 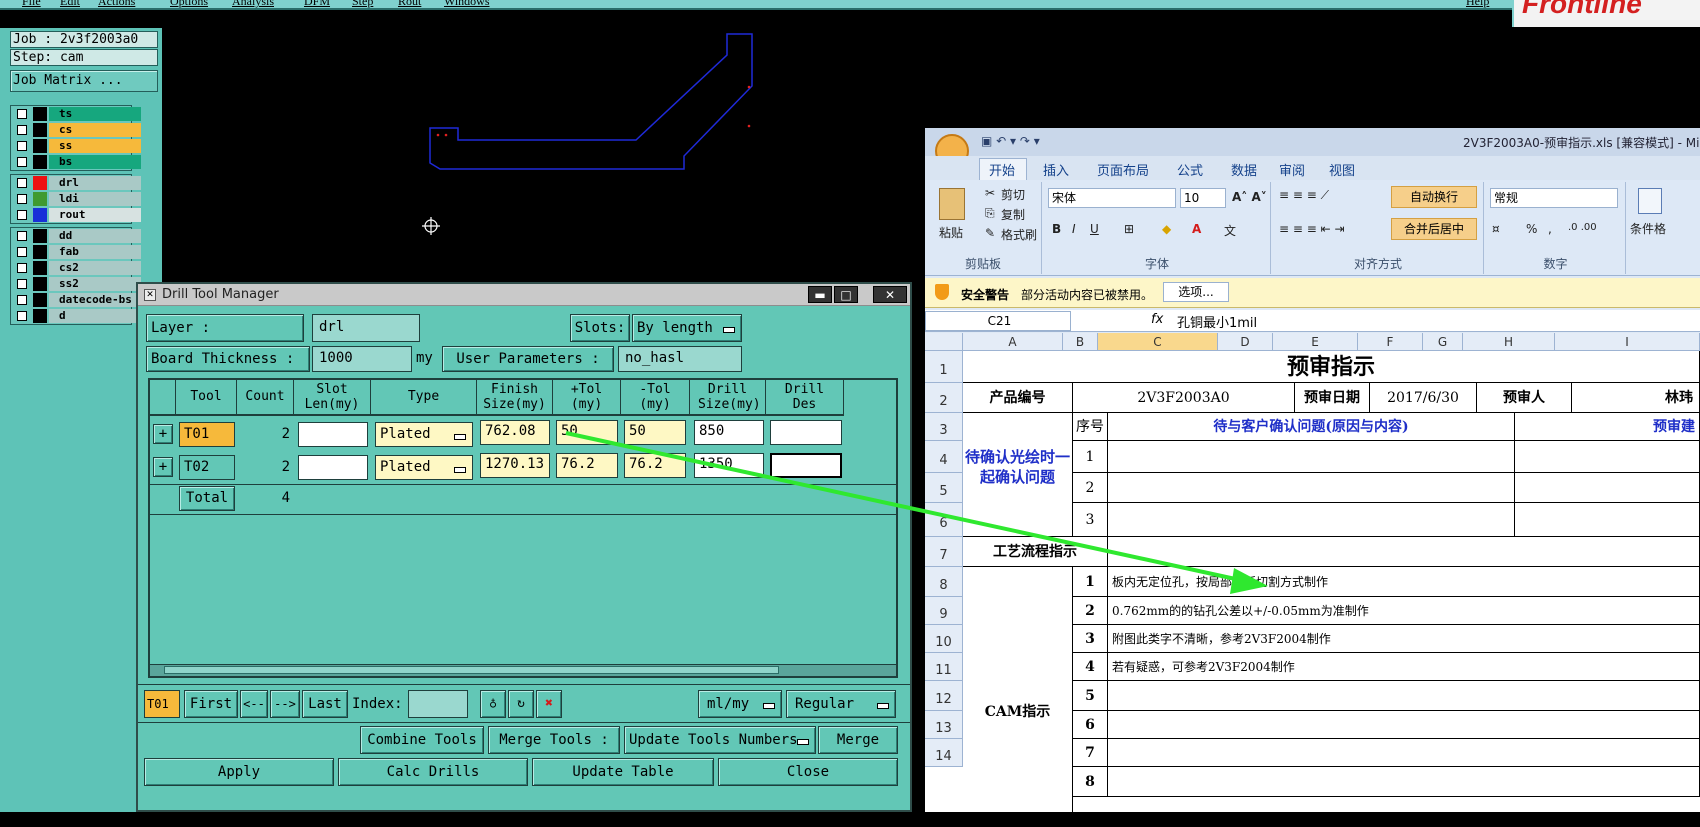 I want to click on arrow-line, so click(x=903, y=506).